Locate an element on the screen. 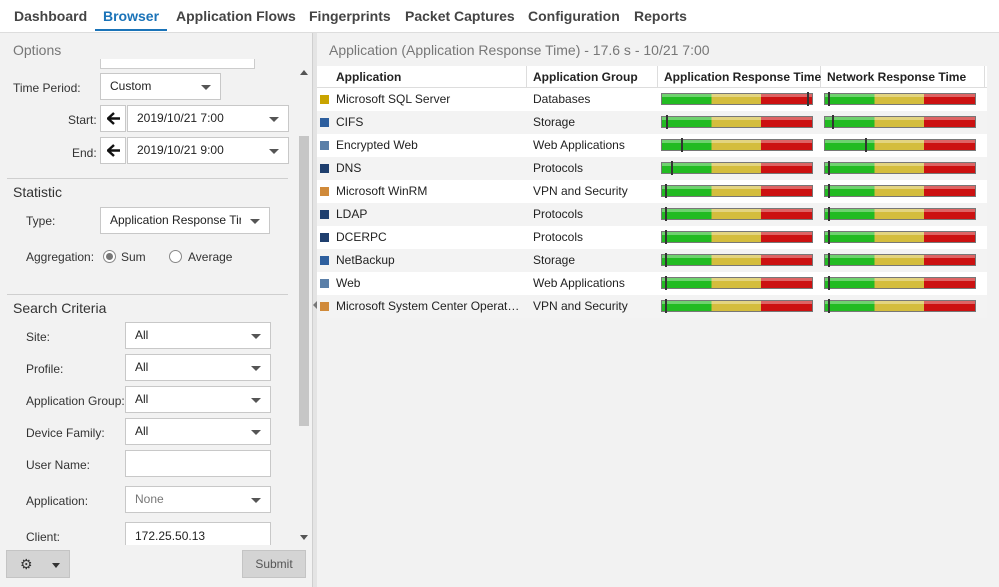  device-family-select: All is located at coordinates (198, 431).